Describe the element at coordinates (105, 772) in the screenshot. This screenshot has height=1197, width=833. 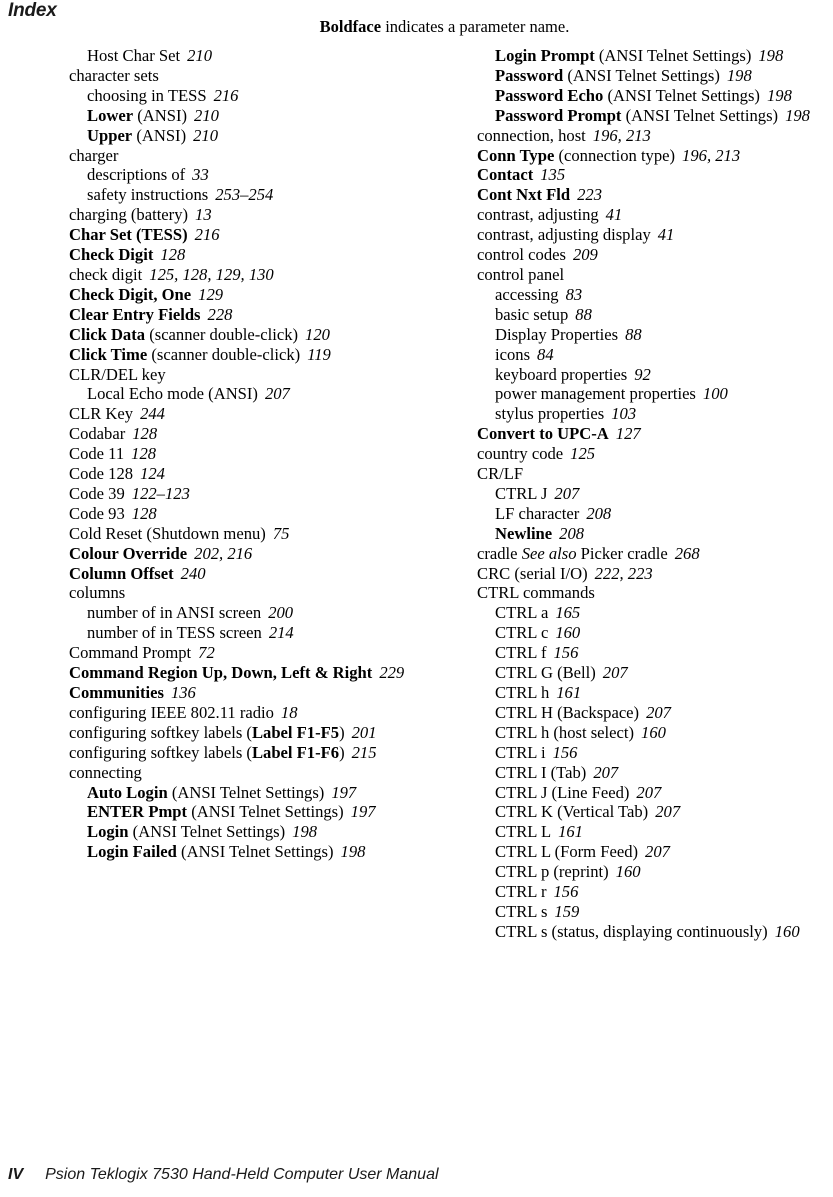
I see `entry-term: connecting` at that location.